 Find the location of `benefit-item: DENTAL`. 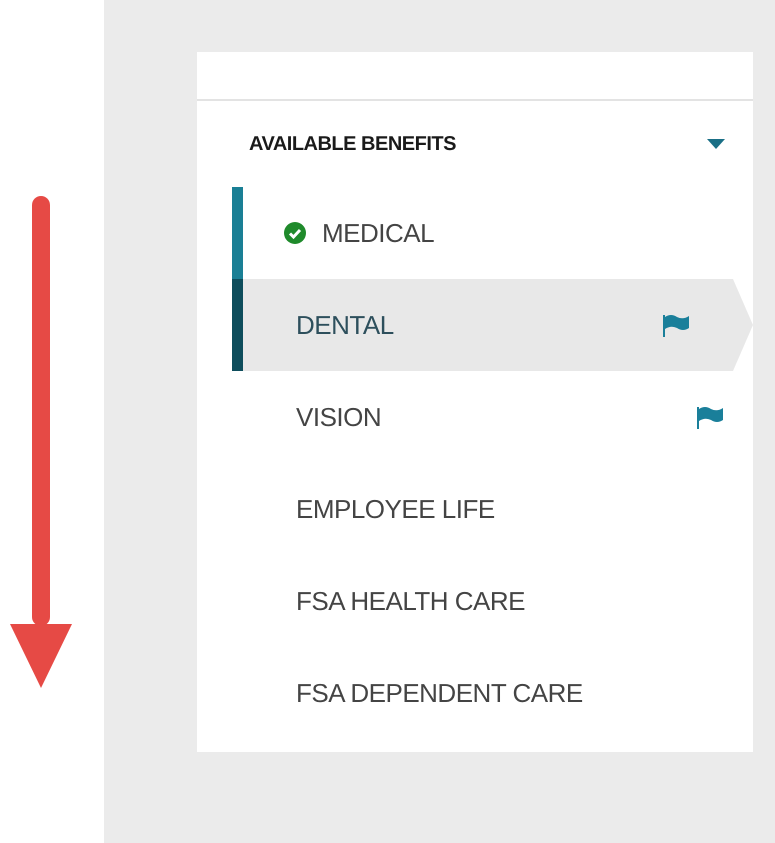

benefit-item: DENTAL is located at coordinates (498, 325).